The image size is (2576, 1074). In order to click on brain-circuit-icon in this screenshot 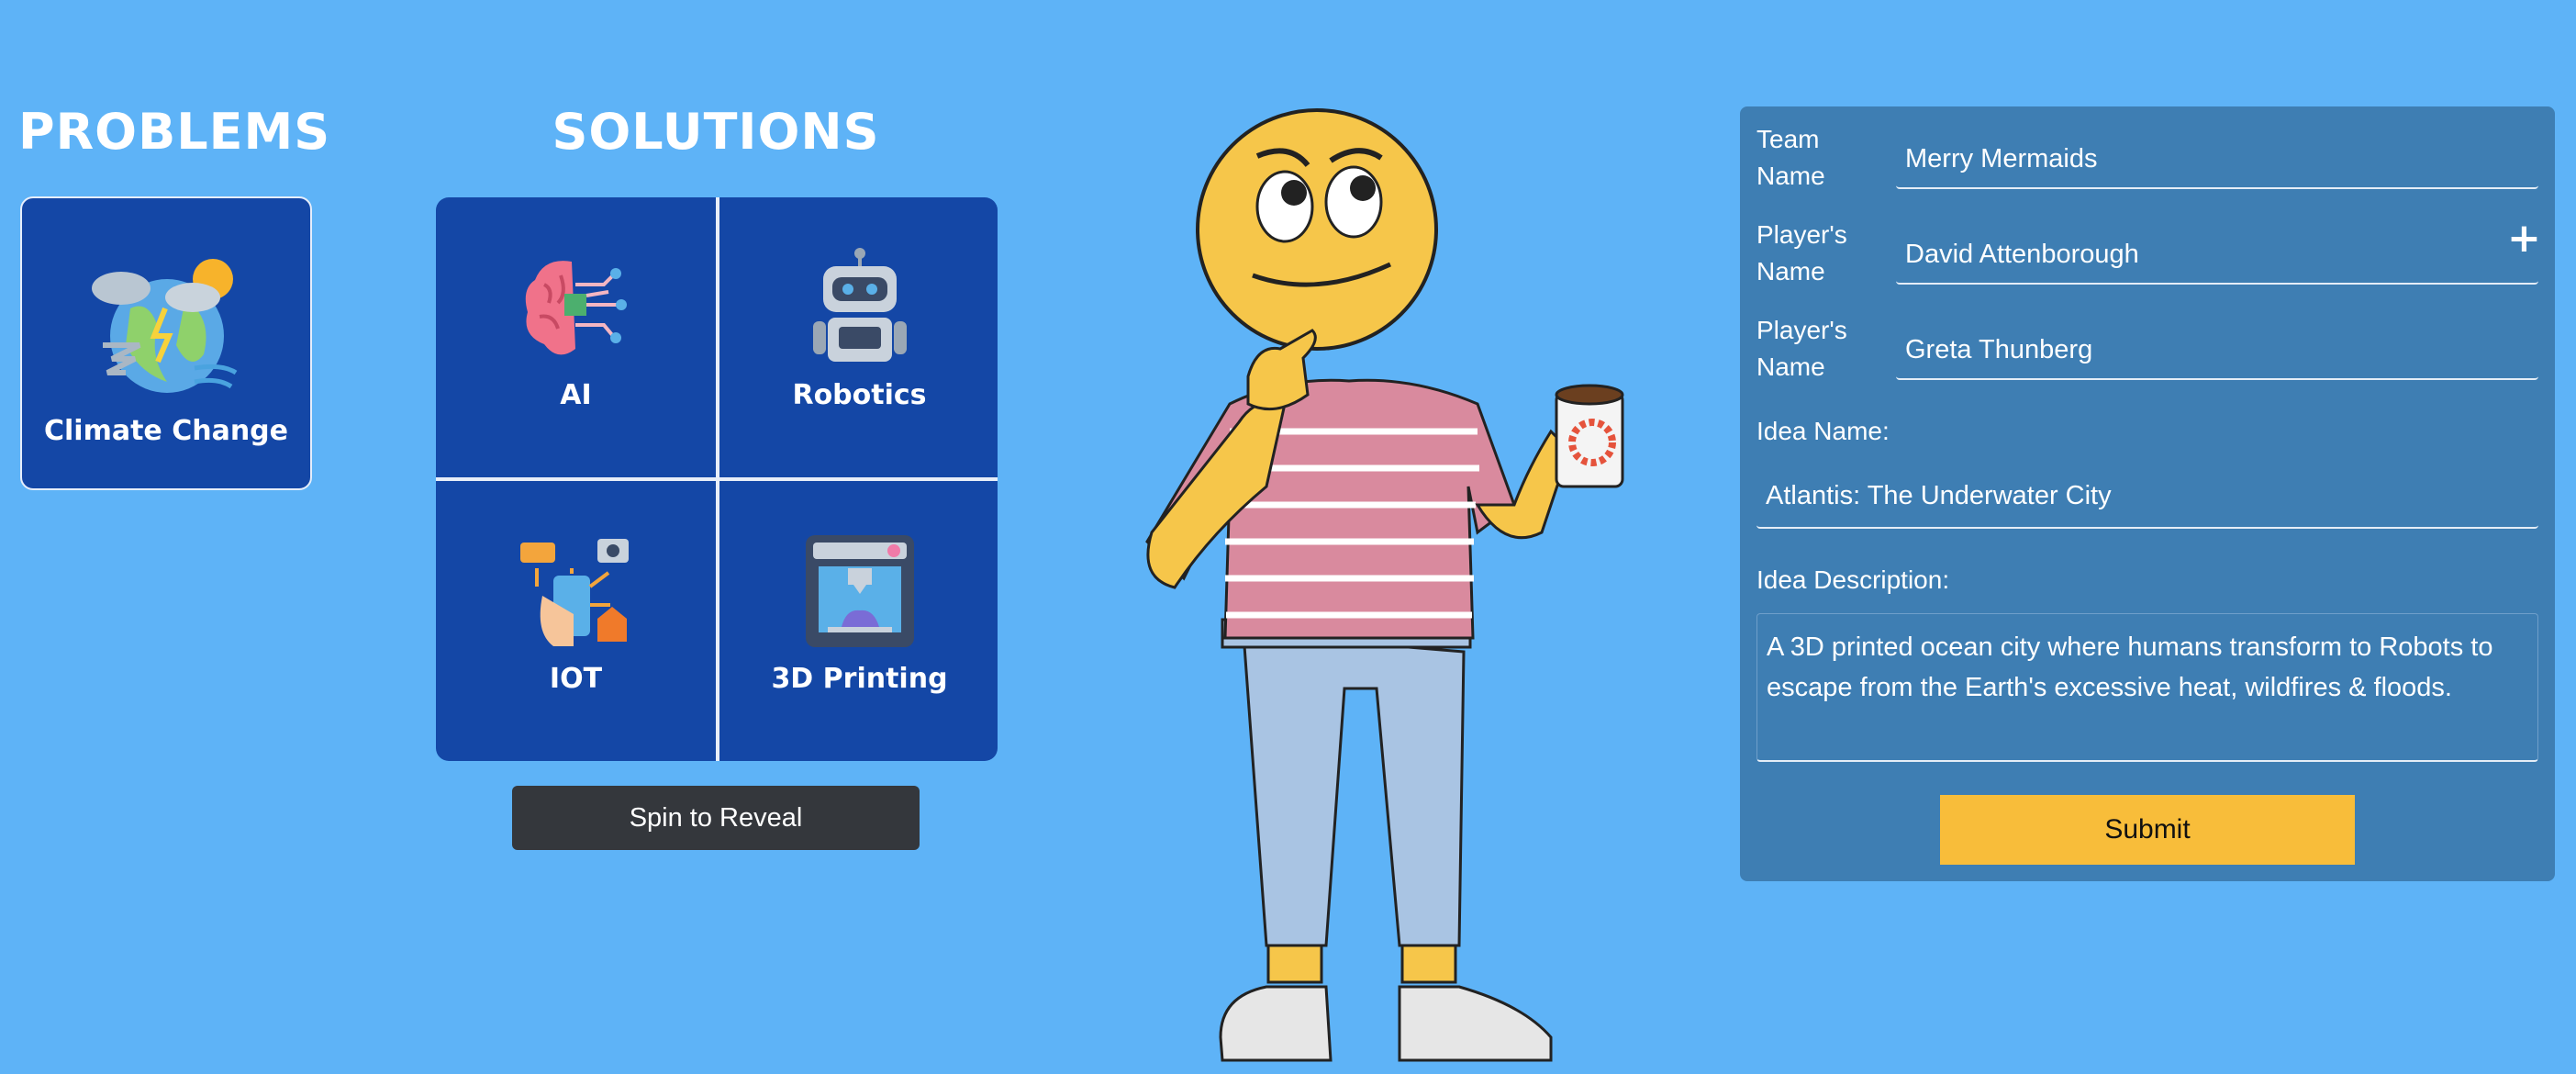, I will do `click(576, 308)`.